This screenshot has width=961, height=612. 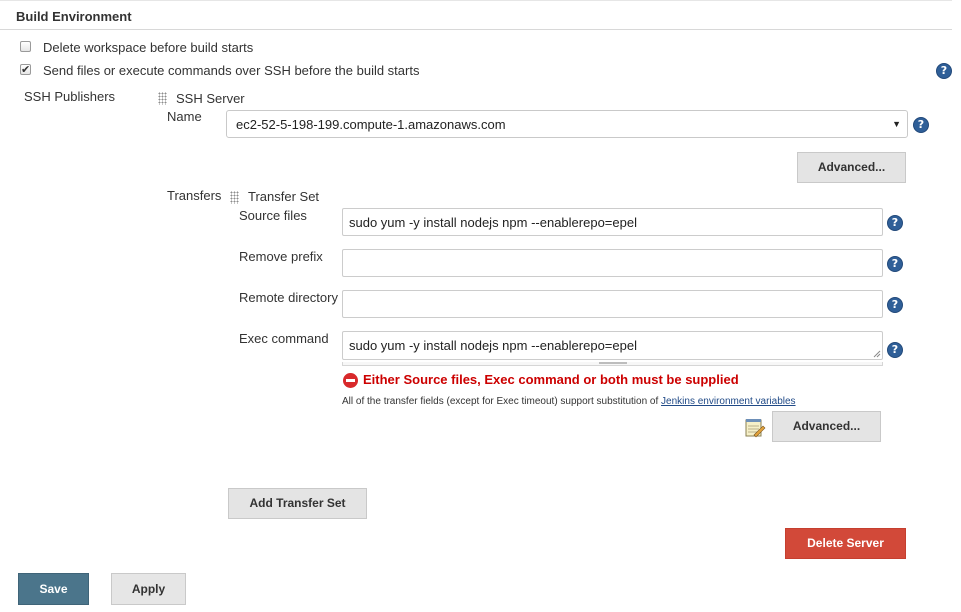 I want to click on send-files-ssh-checkbox: ✔, so click(x=25, y=70).